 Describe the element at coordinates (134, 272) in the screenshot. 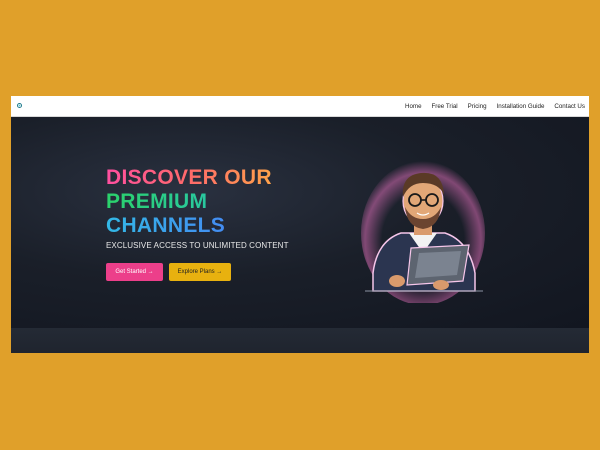

I see `get-started-button: Get Started →` at that location.